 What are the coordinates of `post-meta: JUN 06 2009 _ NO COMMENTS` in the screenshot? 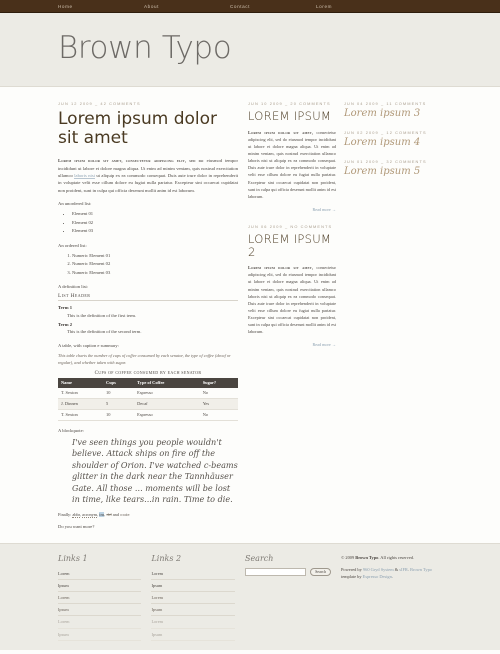 It's located at (290, 226).